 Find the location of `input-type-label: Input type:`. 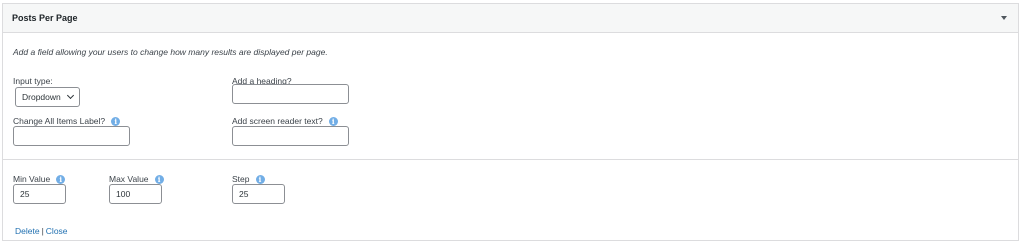

input-type-label: Input type: is located at coordinates (33, 81).